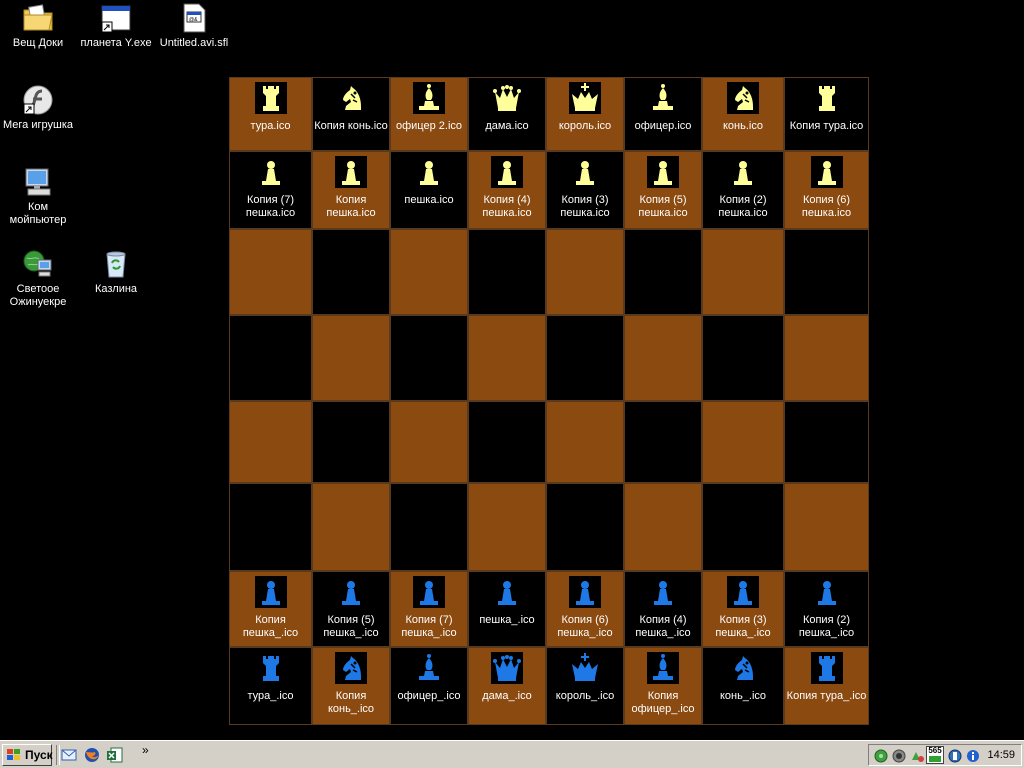 This screenshot has width=1024, height=768. I want to click on recycle-tray-icon, so click(917, 756).